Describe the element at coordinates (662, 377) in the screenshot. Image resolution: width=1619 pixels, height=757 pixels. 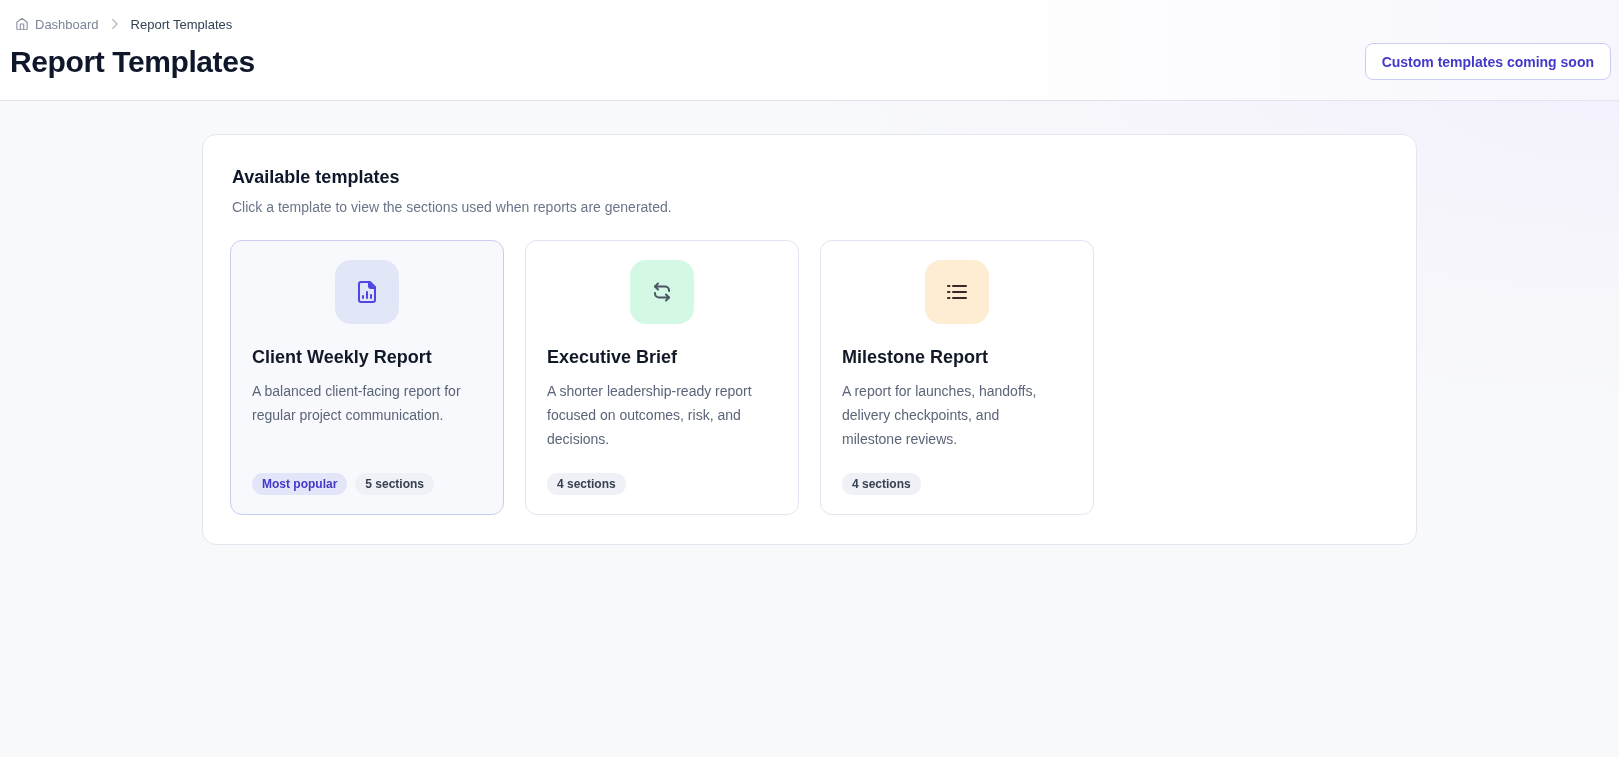
I see `template-card: Executive Brief A shorter leadership-ready report focused on outcomes, risk, and decisions. 4 sections` at that location.